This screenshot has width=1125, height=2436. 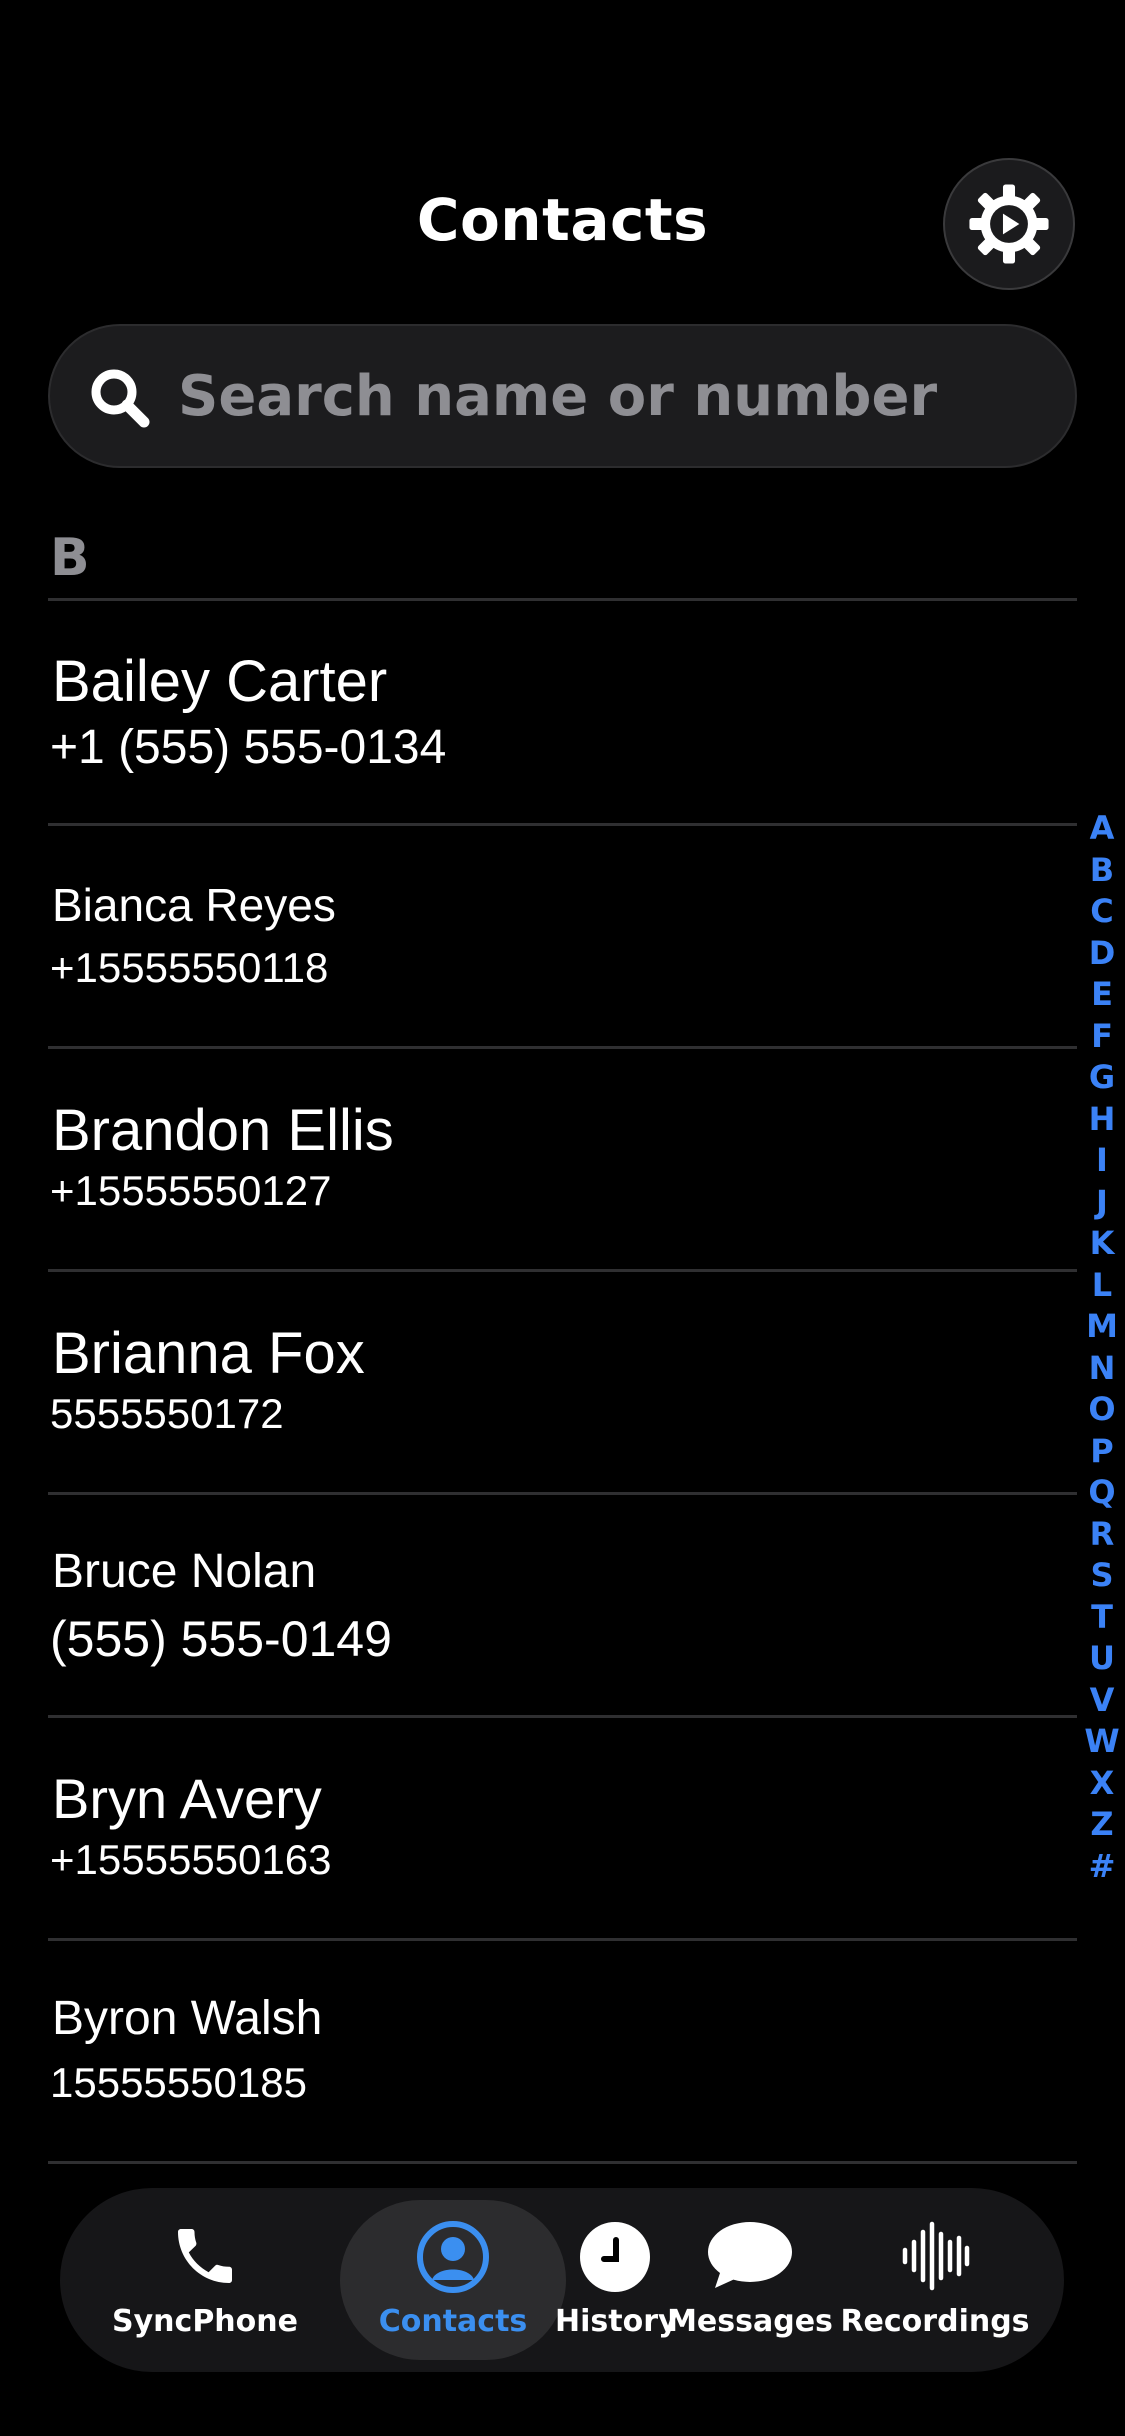 What do you see at coordinates (1102, 1120) in the screenshot?
I see `index-letter: H` at bounding box center [1102, 1120].